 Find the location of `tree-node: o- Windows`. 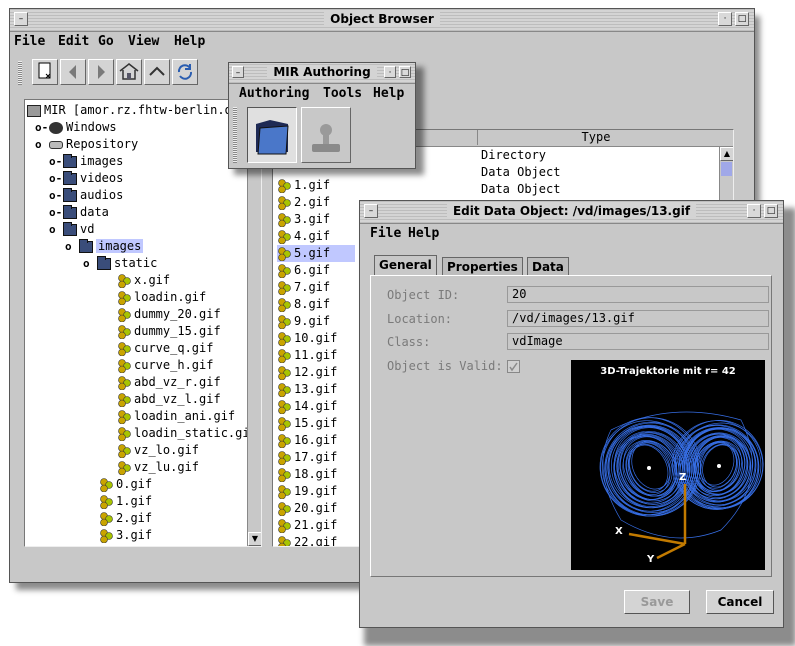

tree-node: o- Windows is located at coordinates (76, 127).